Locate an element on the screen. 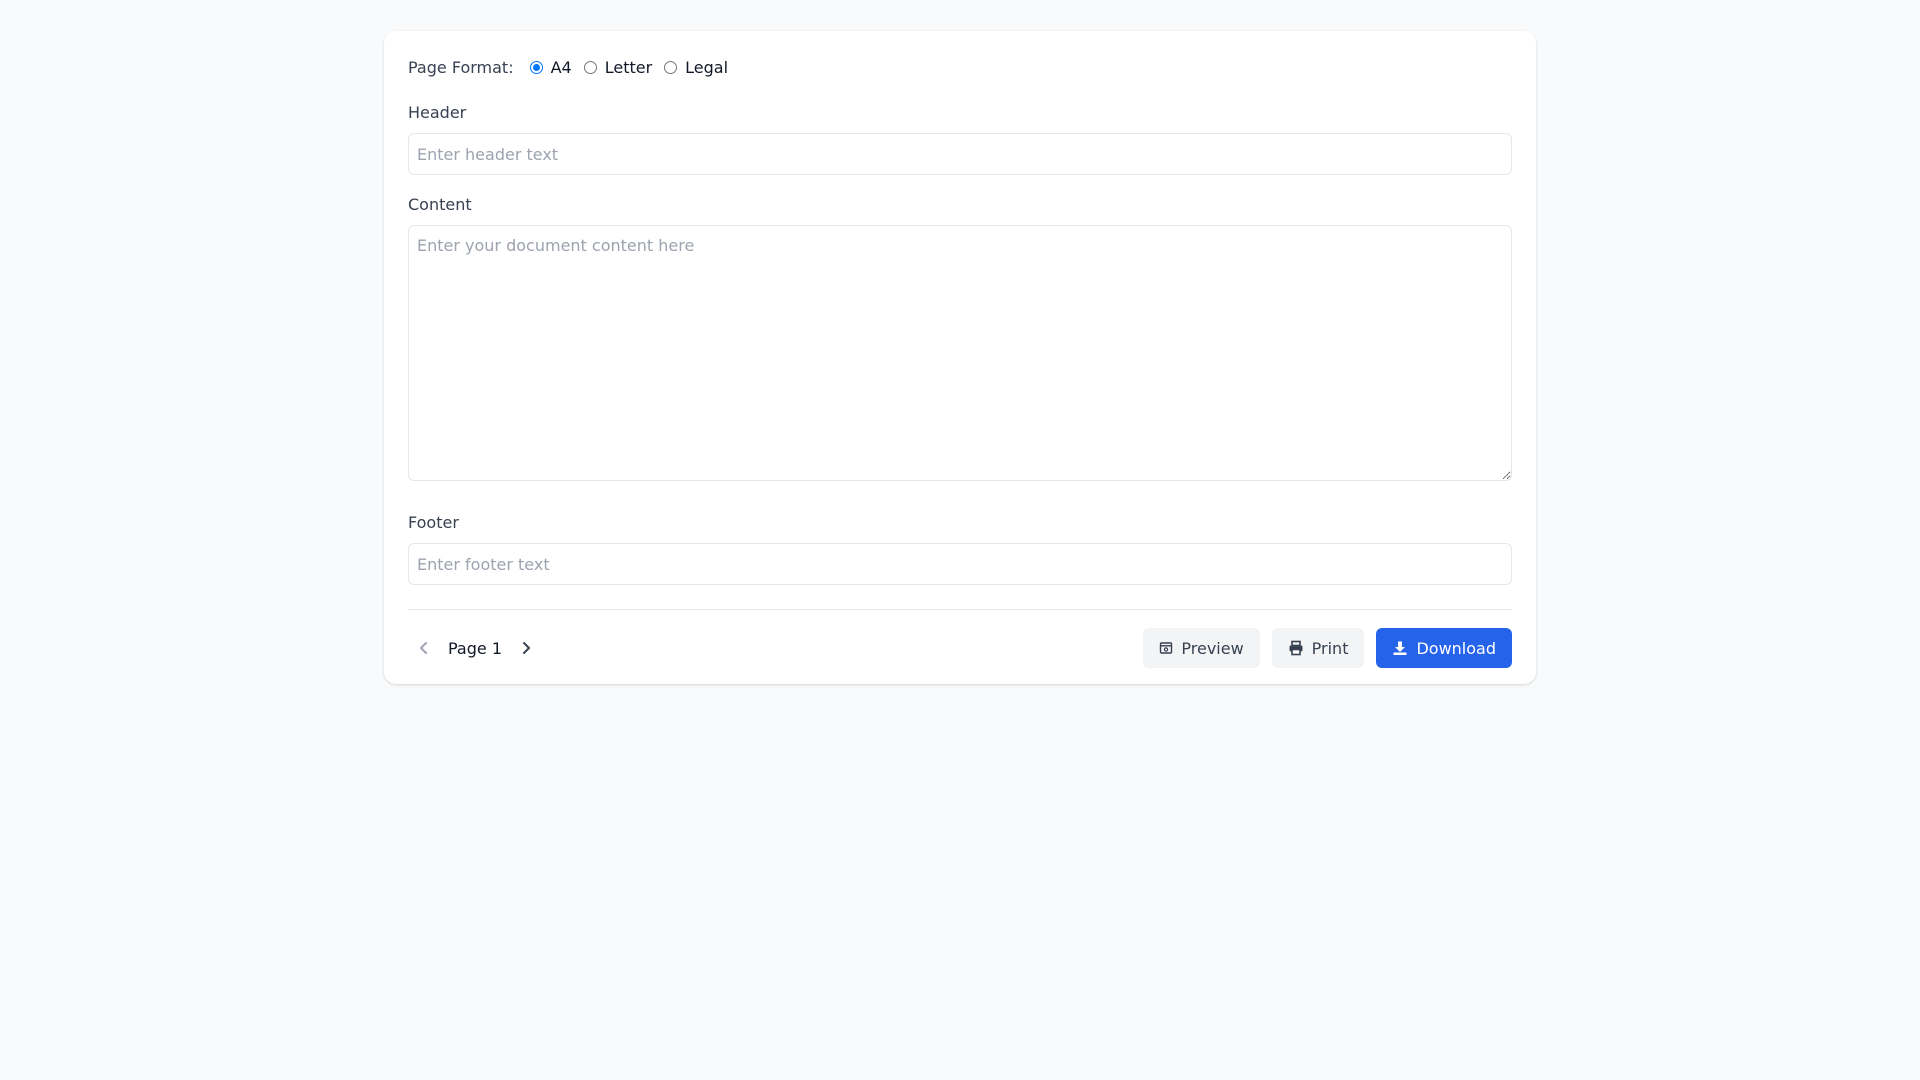 The height and width of the screenshot is (1080, 1920). previous-page-button is located at coordinates (424, 648).